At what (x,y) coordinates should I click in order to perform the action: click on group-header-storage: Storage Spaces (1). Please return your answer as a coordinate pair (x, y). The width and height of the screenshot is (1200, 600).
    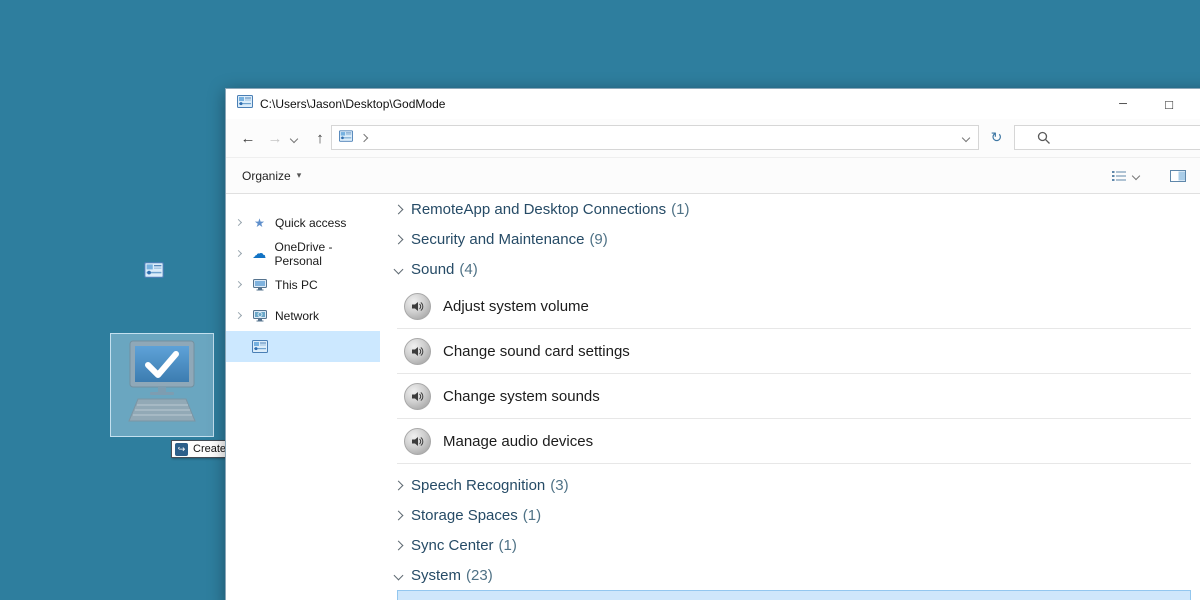
    Looking at the image, I should click on (791, 515).